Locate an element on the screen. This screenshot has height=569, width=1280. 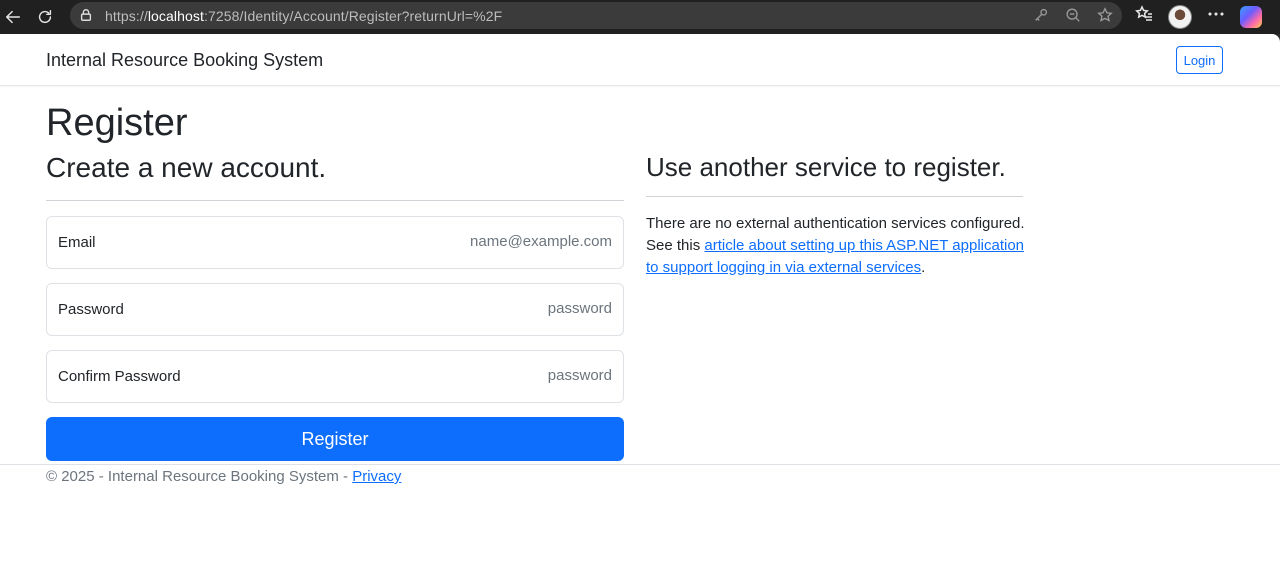
email-field: Email is located at coordinates (335, 242).